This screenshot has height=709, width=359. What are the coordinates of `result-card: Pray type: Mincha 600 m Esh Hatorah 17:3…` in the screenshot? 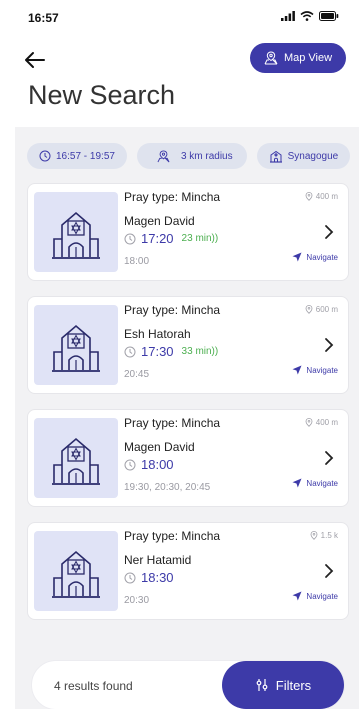 It's located at (188, 345).